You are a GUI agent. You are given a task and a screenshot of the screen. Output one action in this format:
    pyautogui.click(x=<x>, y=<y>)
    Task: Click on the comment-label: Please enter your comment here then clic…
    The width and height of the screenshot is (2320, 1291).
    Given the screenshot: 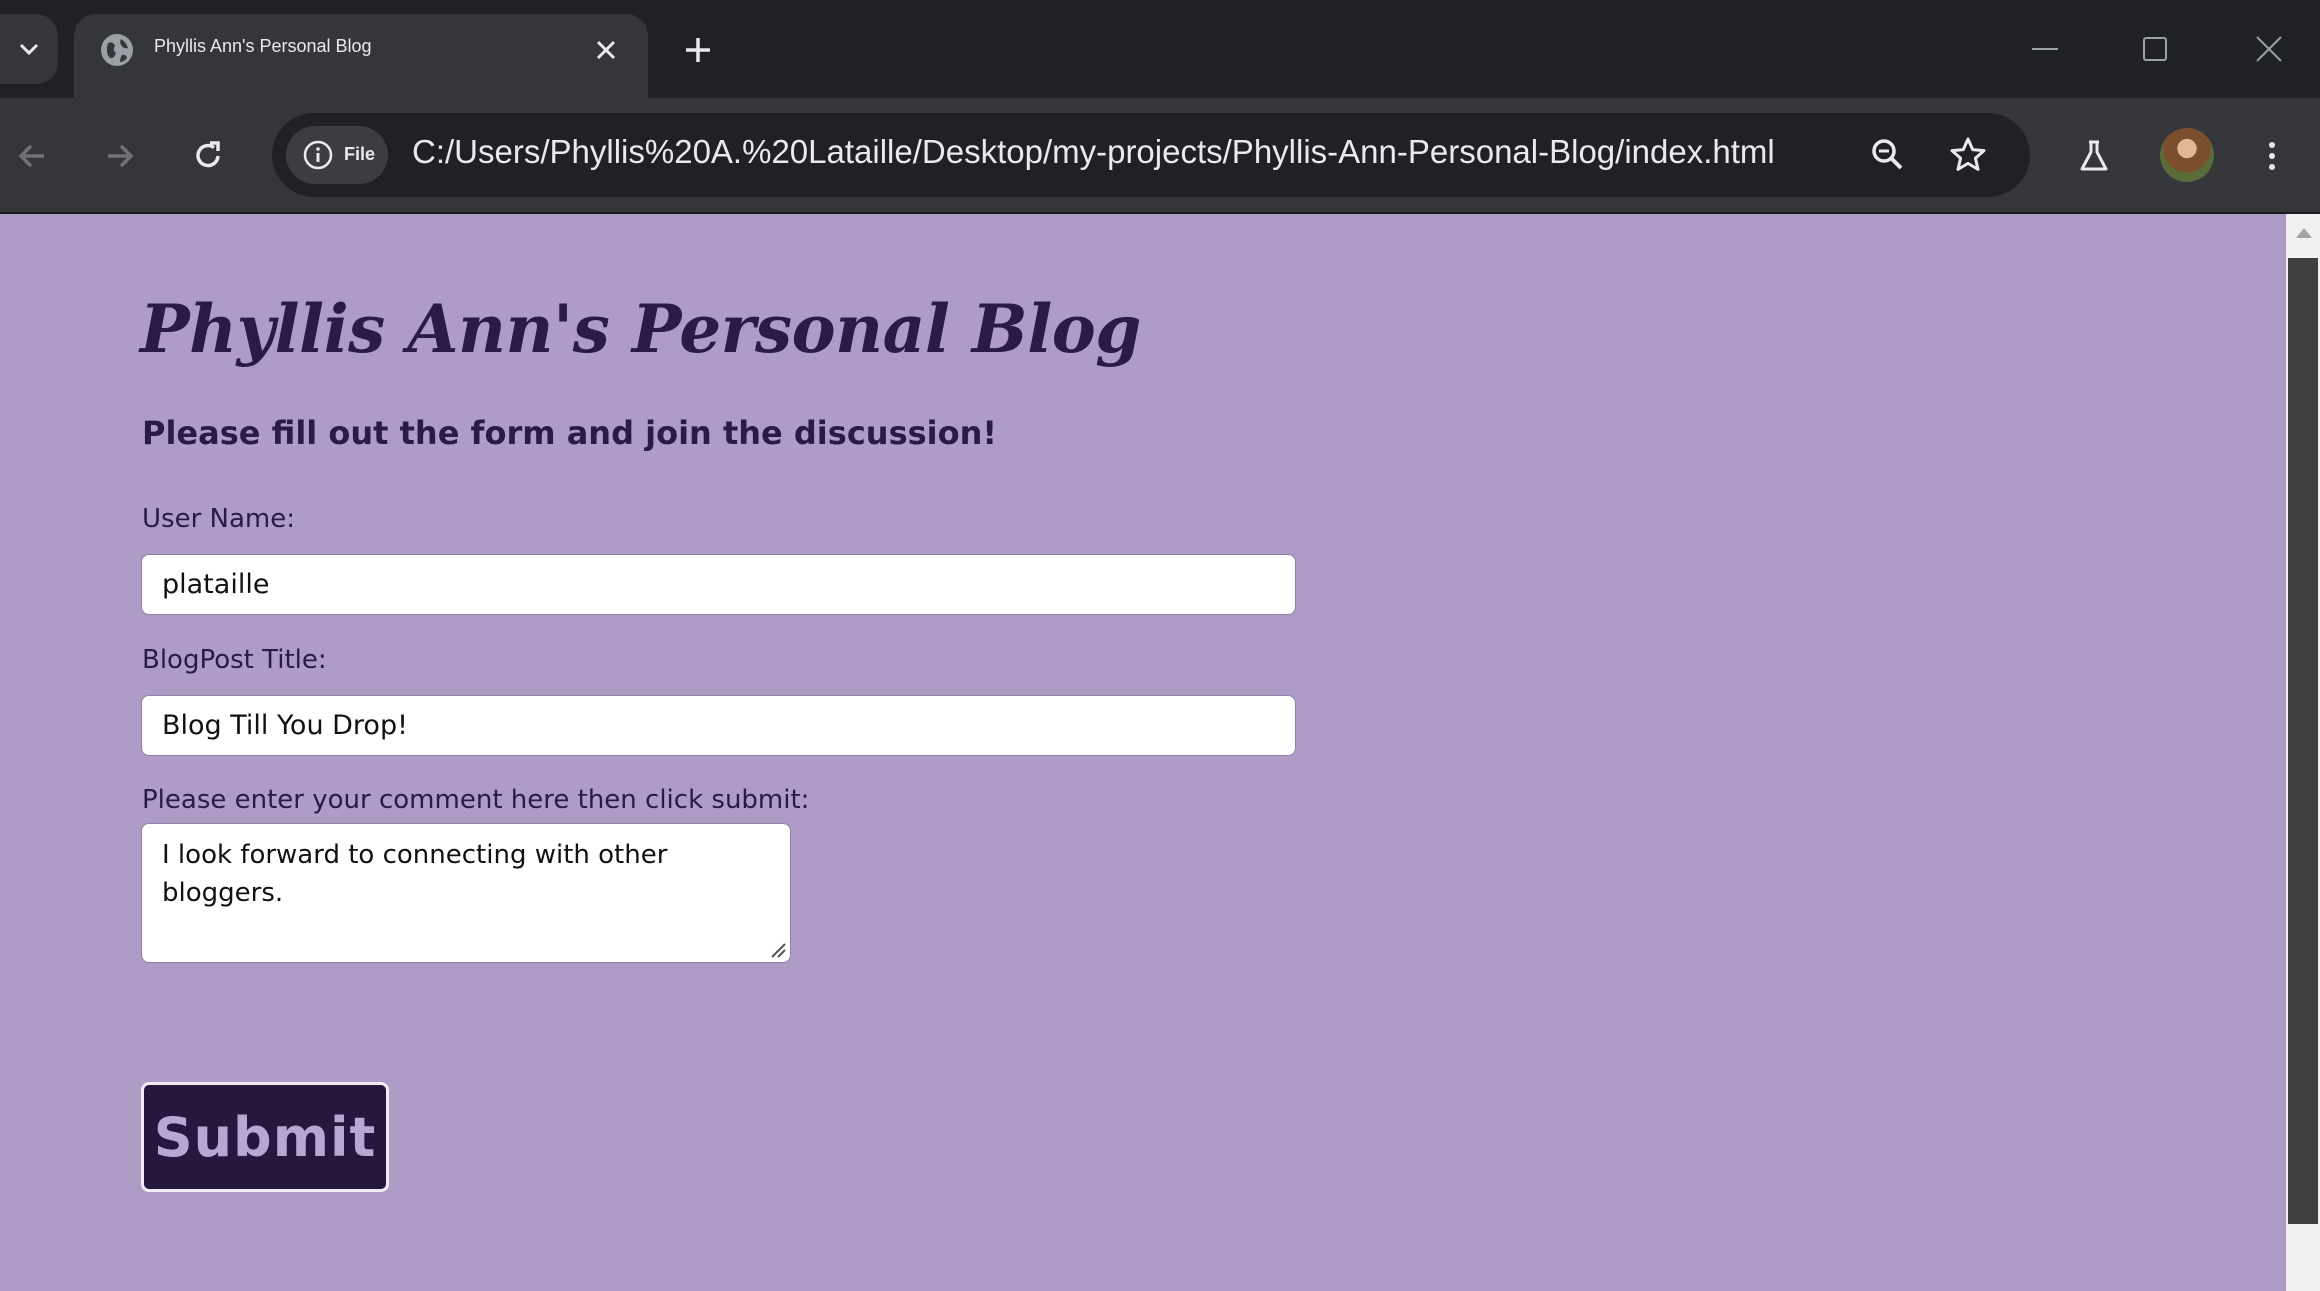 What is the action you would take?
    pyautogui.click(x=476, y=800)
    